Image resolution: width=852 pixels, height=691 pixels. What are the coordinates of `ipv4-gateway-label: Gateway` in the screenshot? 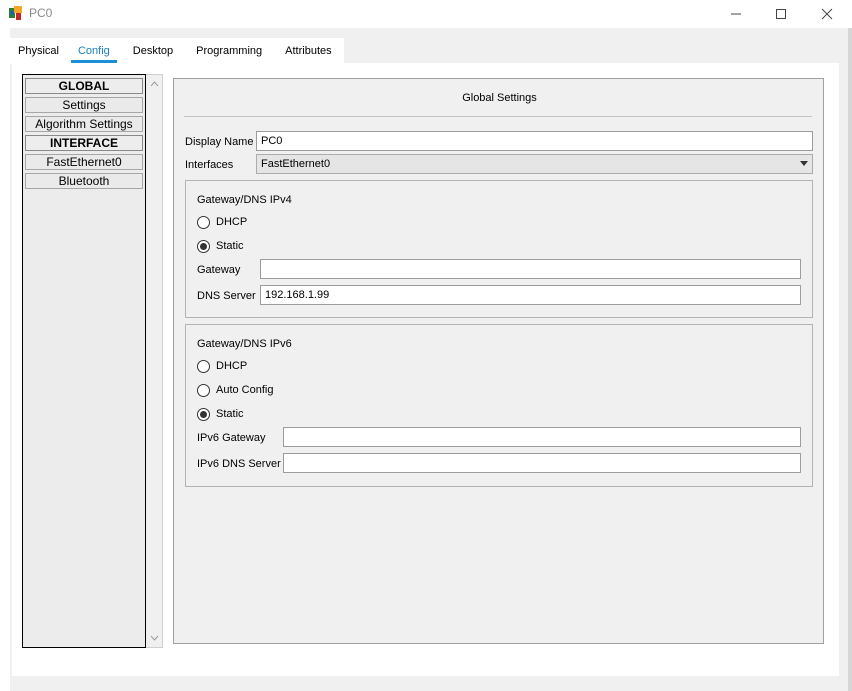 It's located at (219, 270).